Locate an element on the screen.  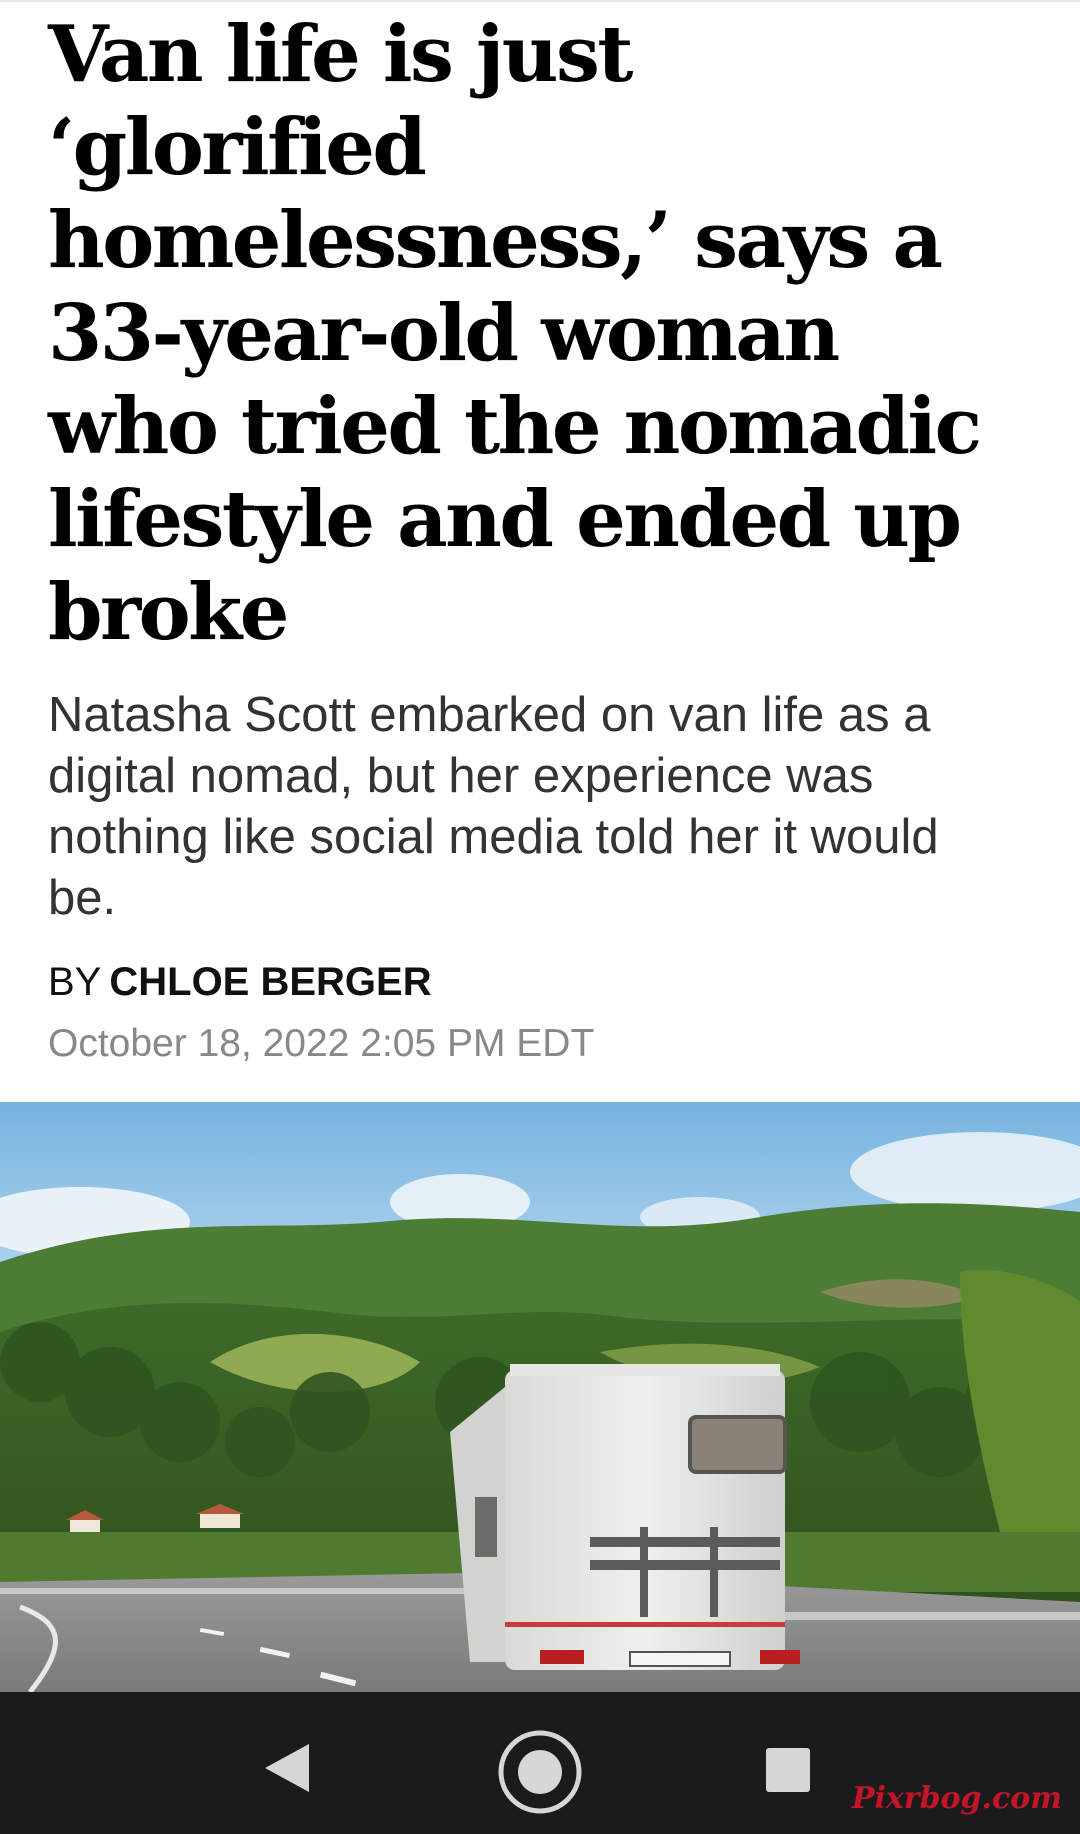
home-icon is located at coordinates (540, 1772).